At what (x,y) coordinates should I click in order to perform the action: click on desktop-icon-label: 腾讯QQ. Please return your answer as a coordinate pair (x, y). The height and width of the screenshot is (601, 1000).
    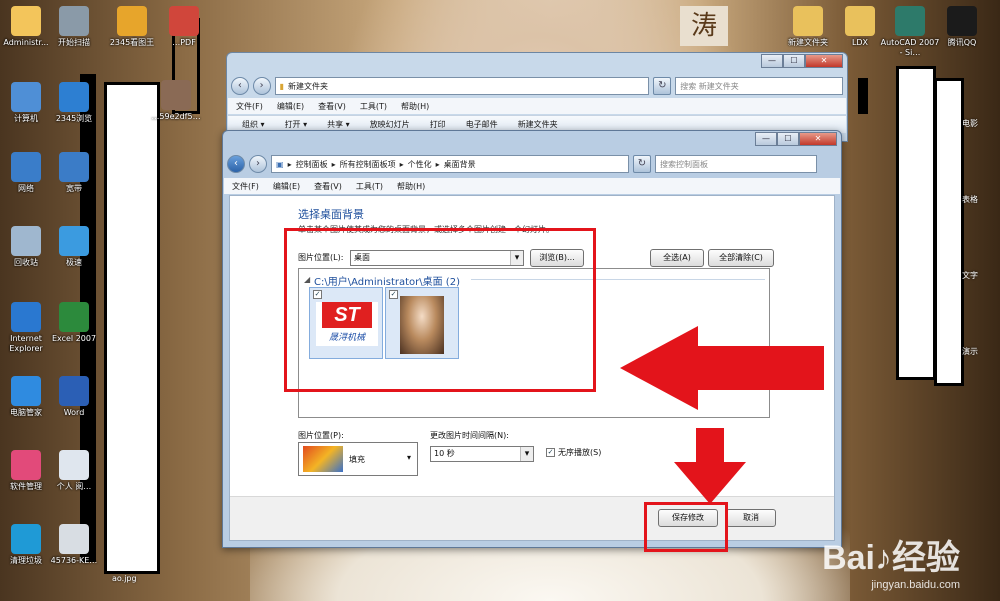
    Looking at the image, I should click on (962, 42).